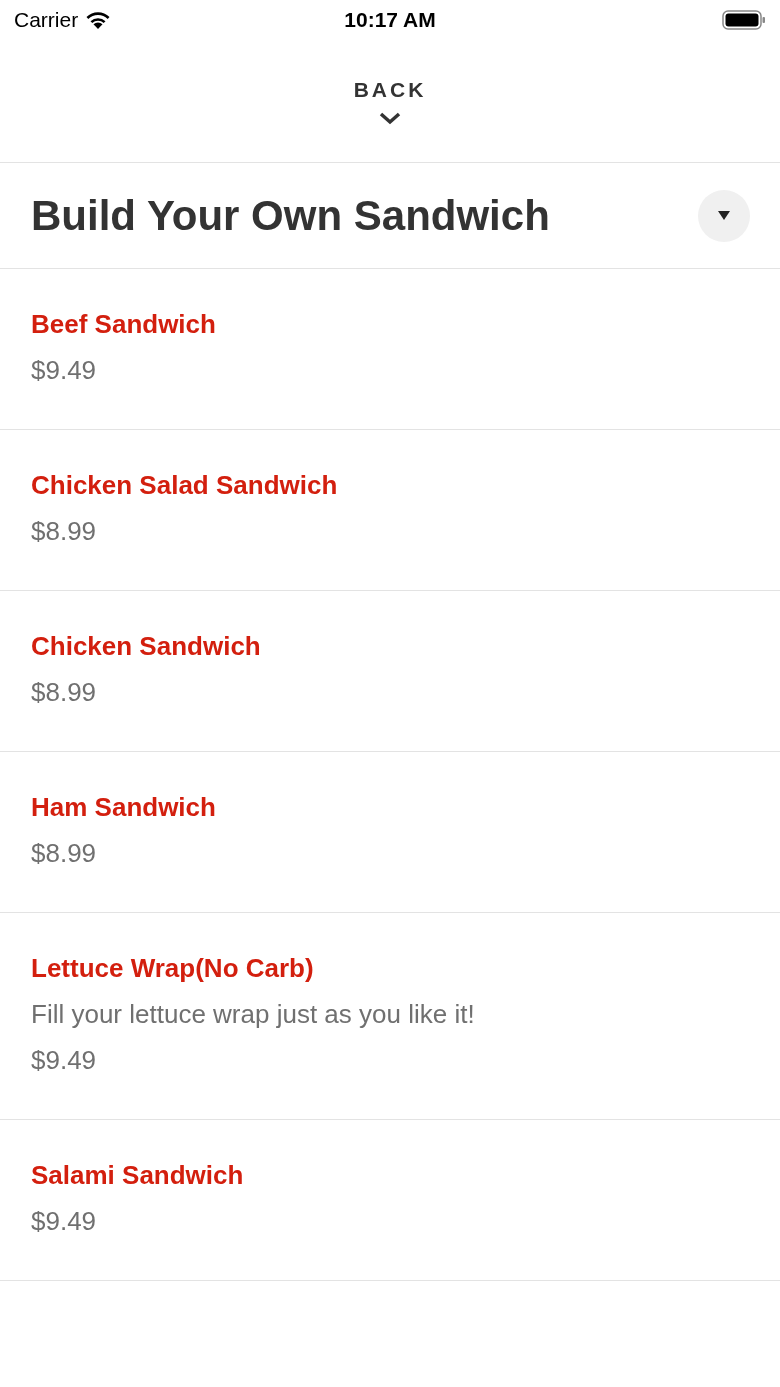 The width and height of the screenshot is (780, 1387). What do you see at coordinates (390, 1200) in the screenshot?
I see `menu-item: Salami Sandwich $9.49` at bounding box center [390, 1200].